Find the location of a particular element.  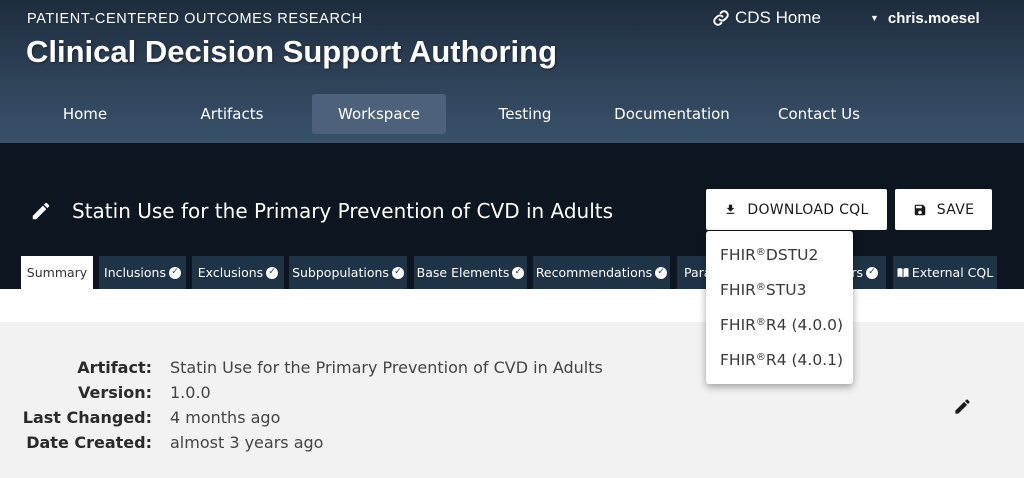

menu-item-fhir-r4-400: FHIR ® R4 (4.0.0) is located at coordinates (779, 324).